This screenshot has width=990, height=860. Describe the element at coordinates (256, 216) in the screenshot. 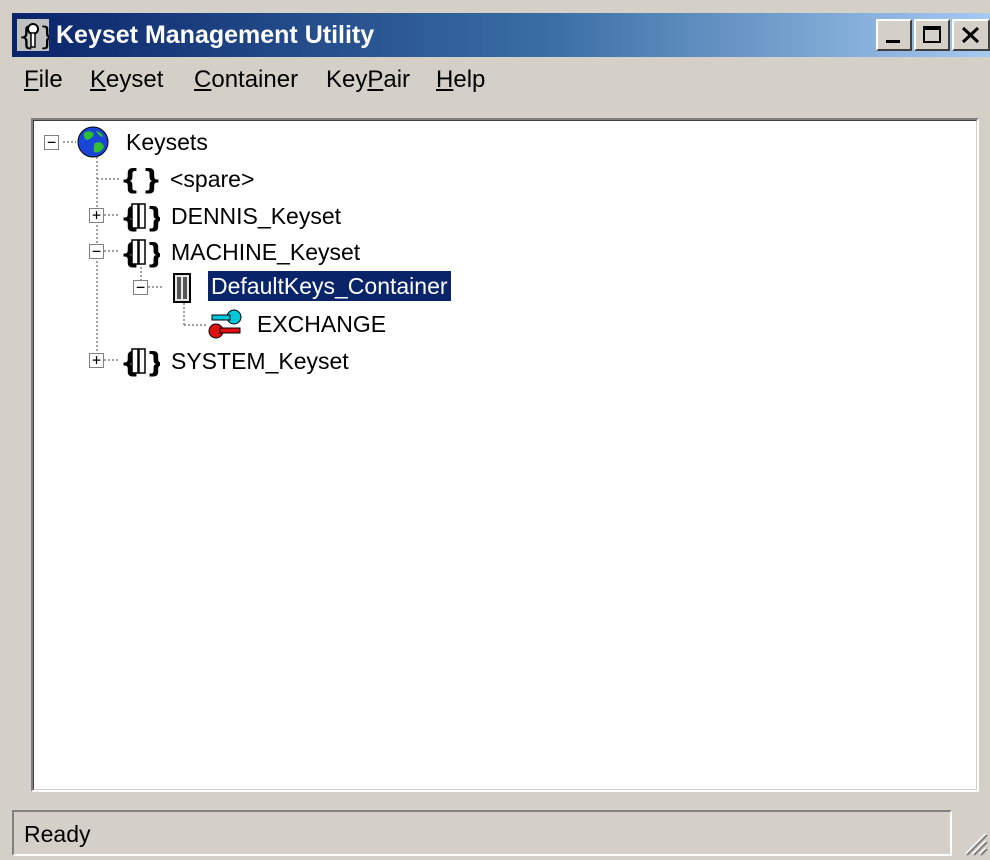

I see `tree-node-dennis-keyset: DENNIS_Keyset` at that location.